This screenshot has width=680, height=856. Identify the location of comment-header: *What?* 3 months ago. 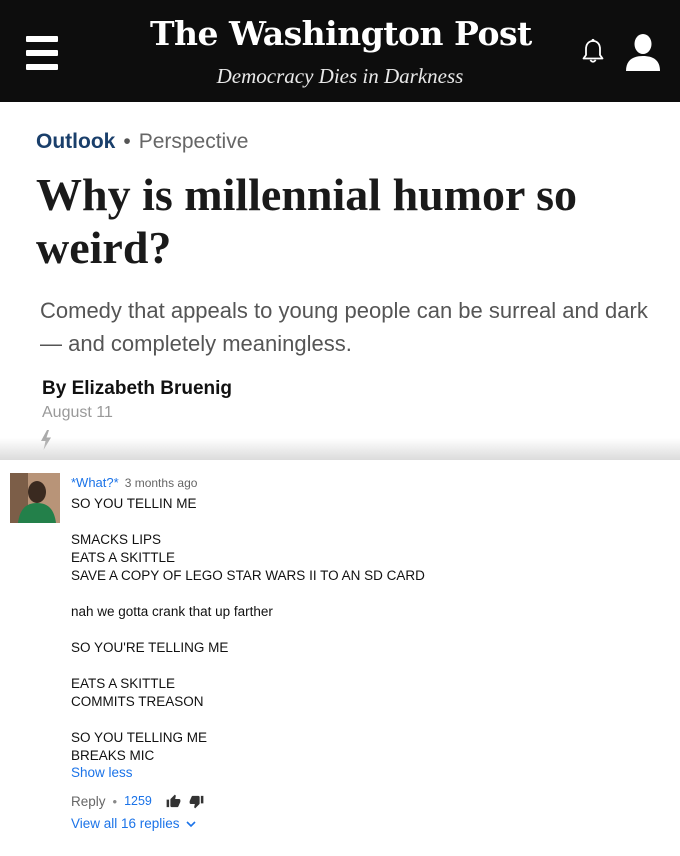
(134, 483).